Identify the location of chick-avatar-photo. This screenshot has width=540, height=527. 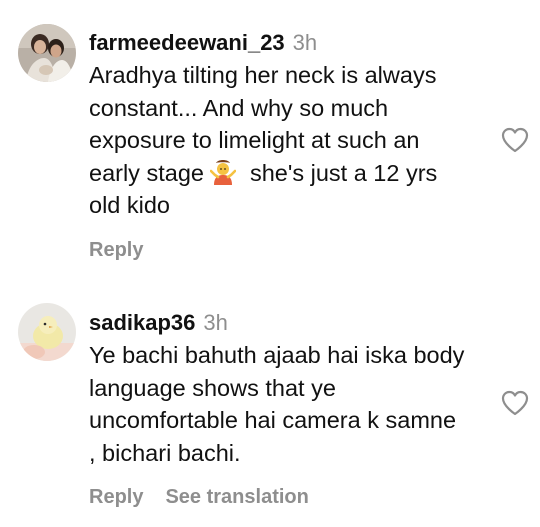
(47, 332).